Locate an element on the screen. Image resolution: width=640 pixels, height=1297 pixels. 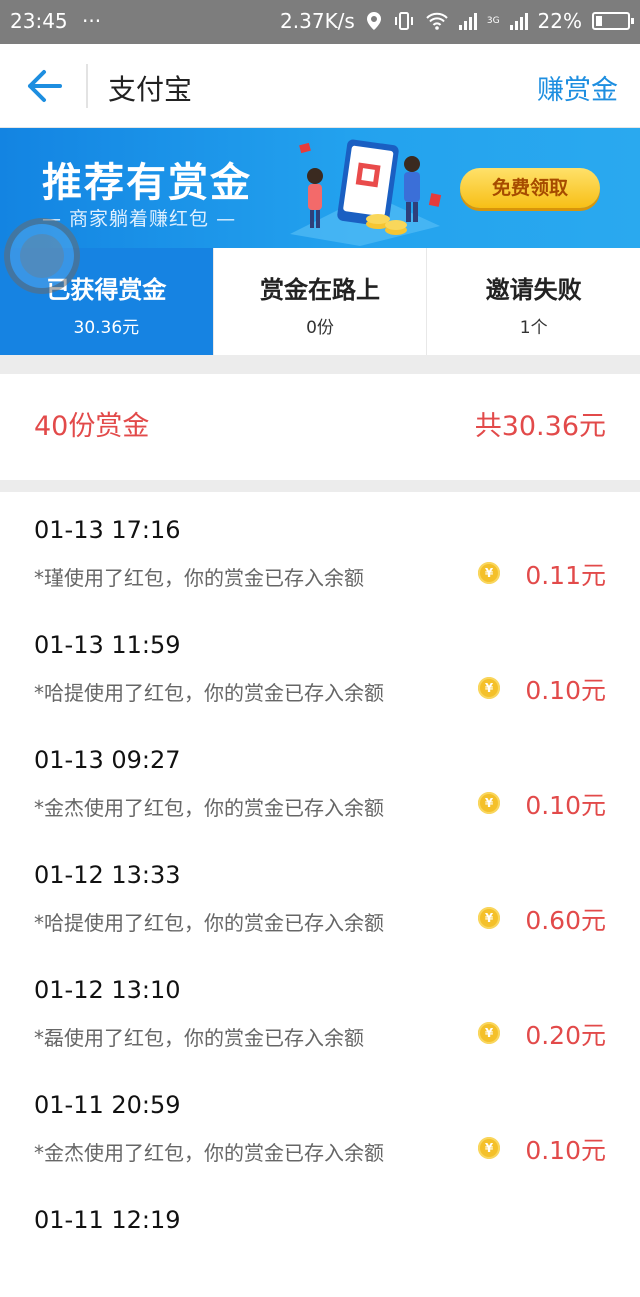
list-item: 01-13 11:59 *哈提使用了红包，你的赏金已存入余额 ¥ 0.10元 is located at coordinates (320, 664).